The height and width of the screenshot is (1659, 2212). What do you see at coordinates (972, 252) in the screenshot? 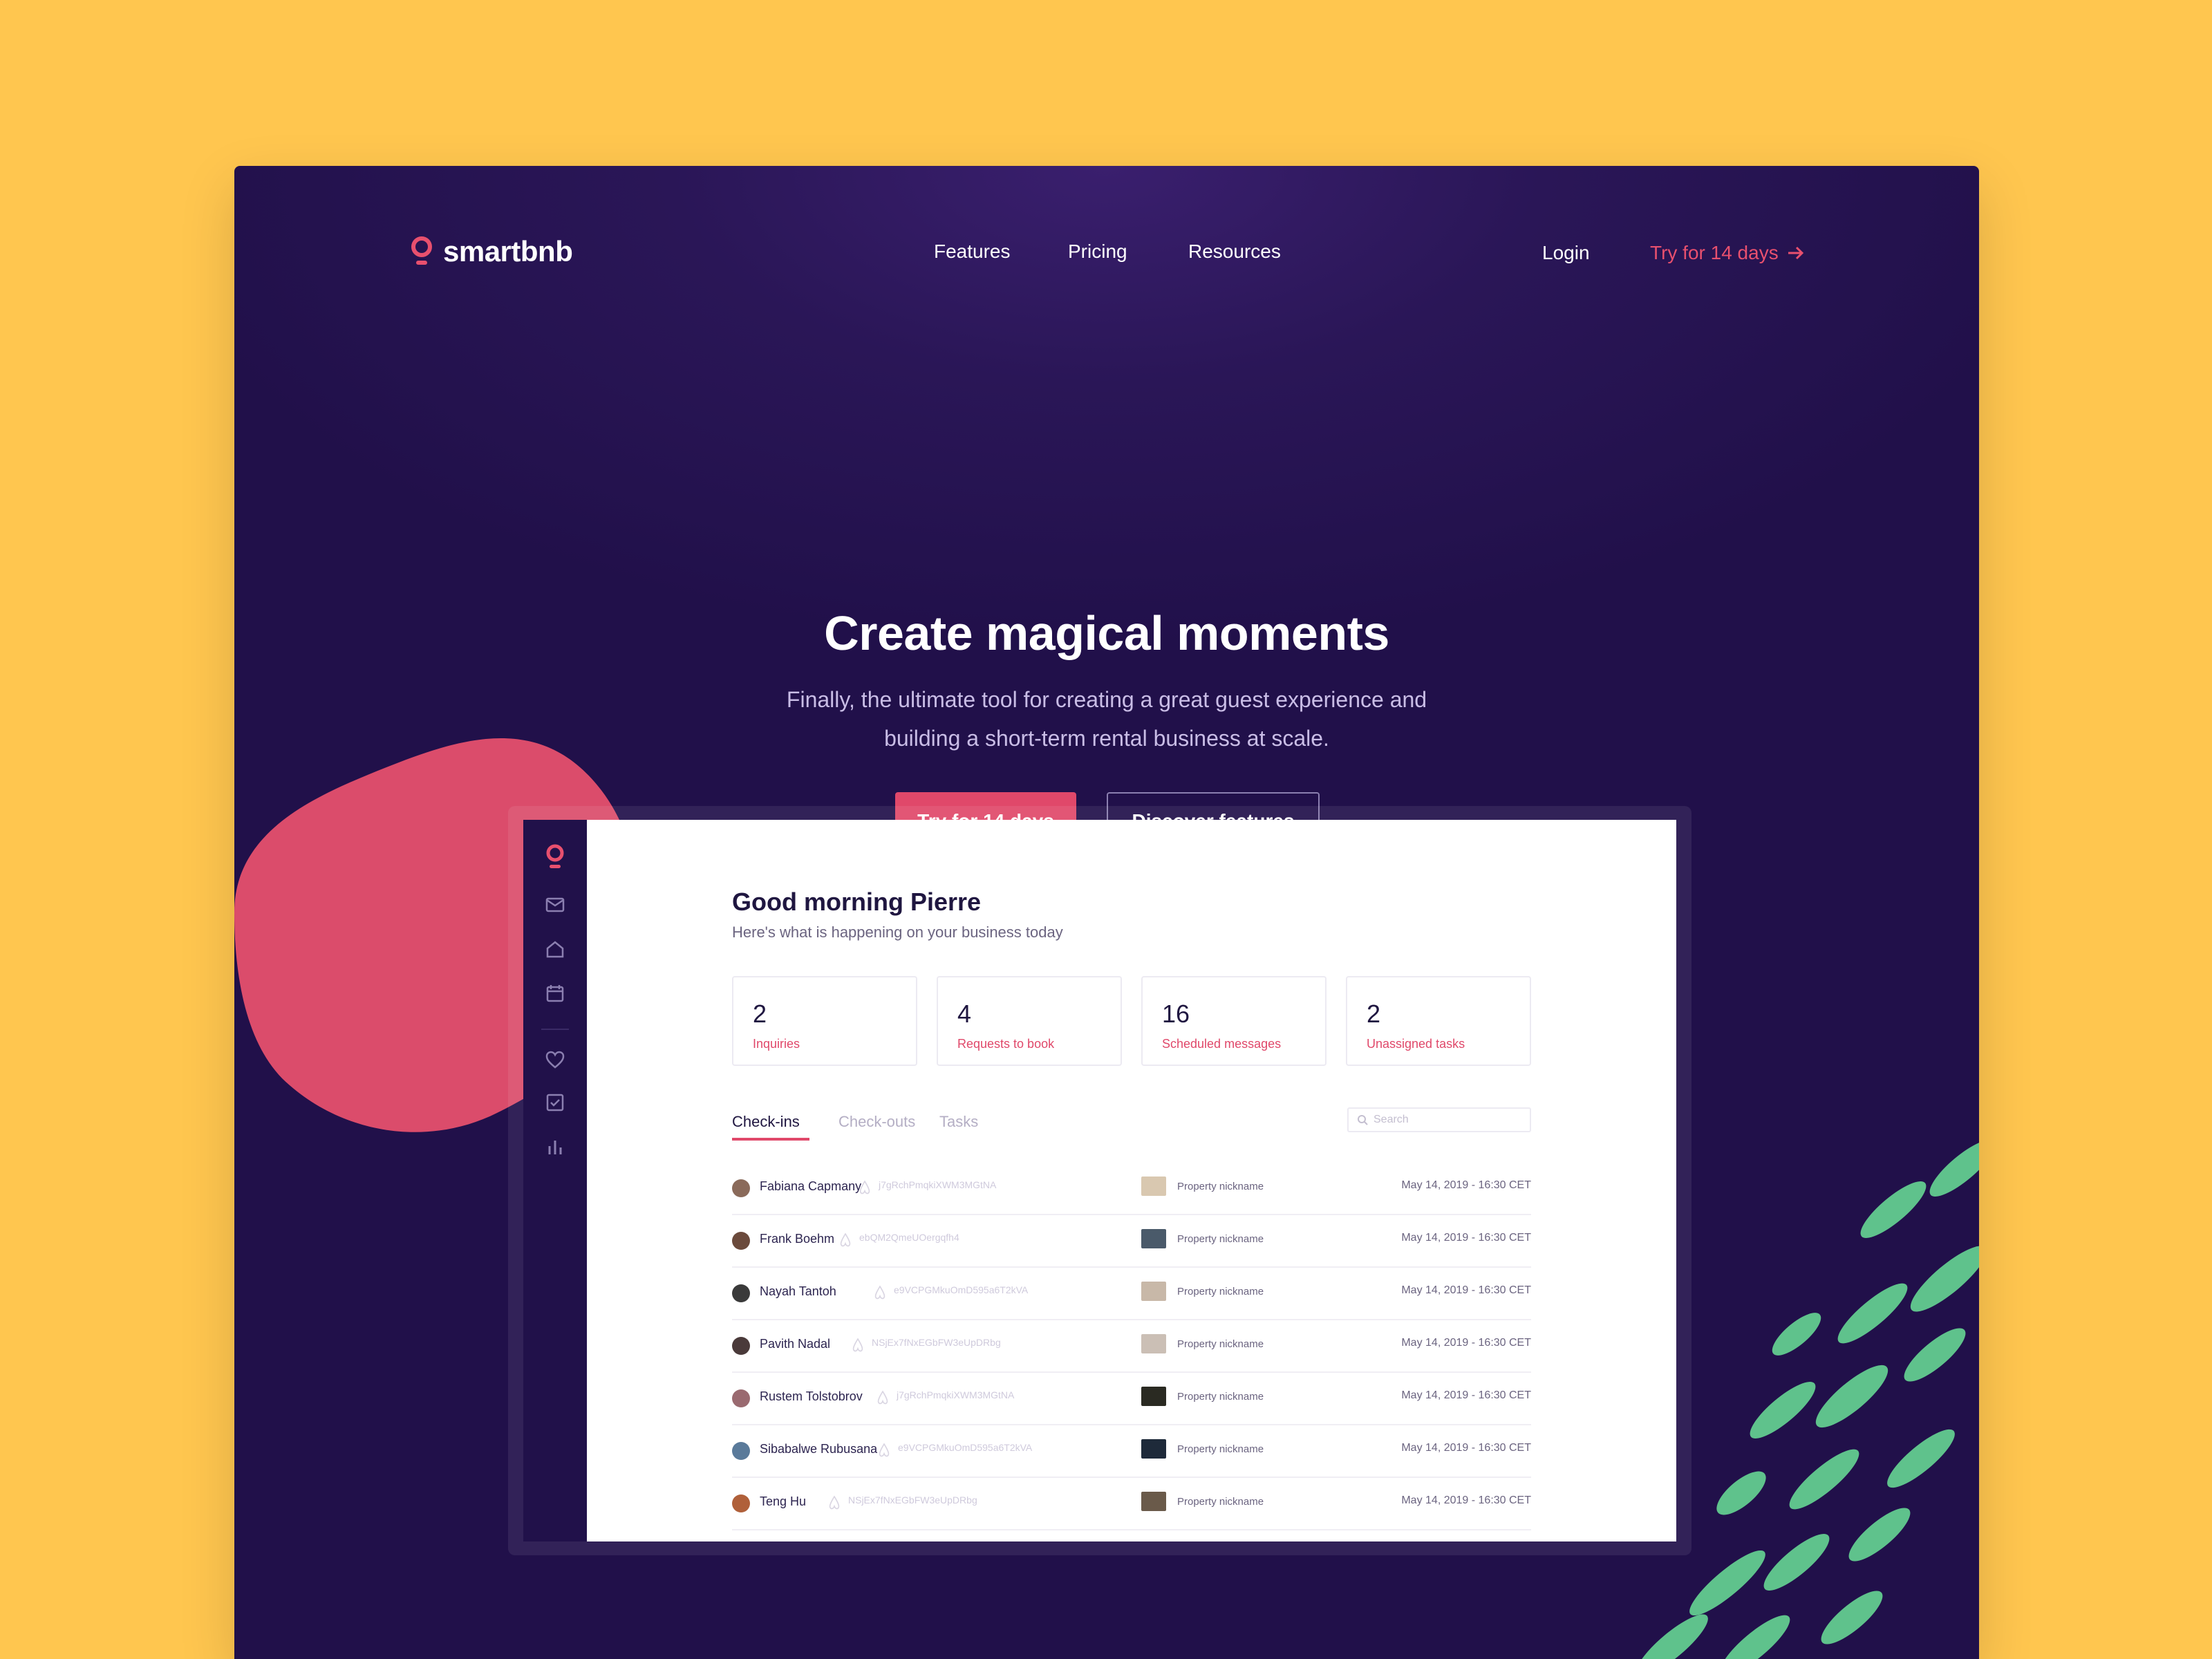
I see `nav-link-features: Features` at bounding box center [972, 252].